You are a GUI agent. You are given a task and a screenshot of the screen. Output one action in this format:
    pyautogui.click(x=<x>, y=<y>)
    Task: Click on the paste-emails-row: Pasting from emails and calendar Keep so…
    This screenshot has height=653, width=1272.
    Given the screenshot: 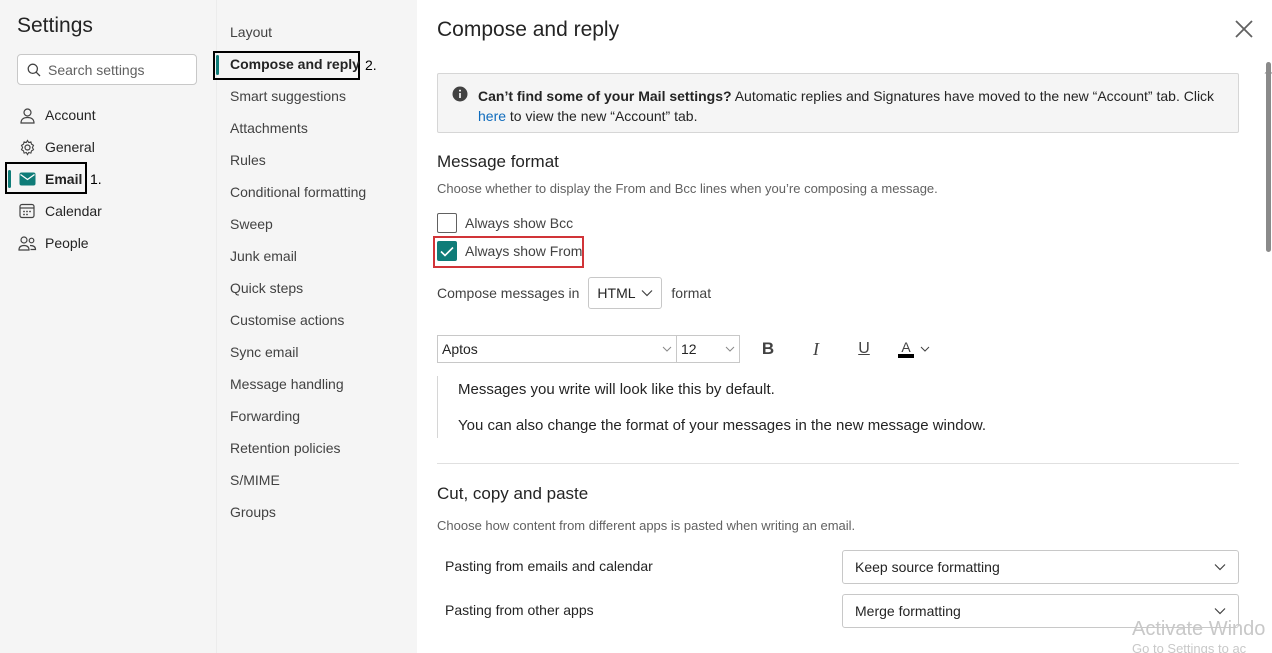 What is the action you would take?
    pyautogui.click(x=838, y=567)
    